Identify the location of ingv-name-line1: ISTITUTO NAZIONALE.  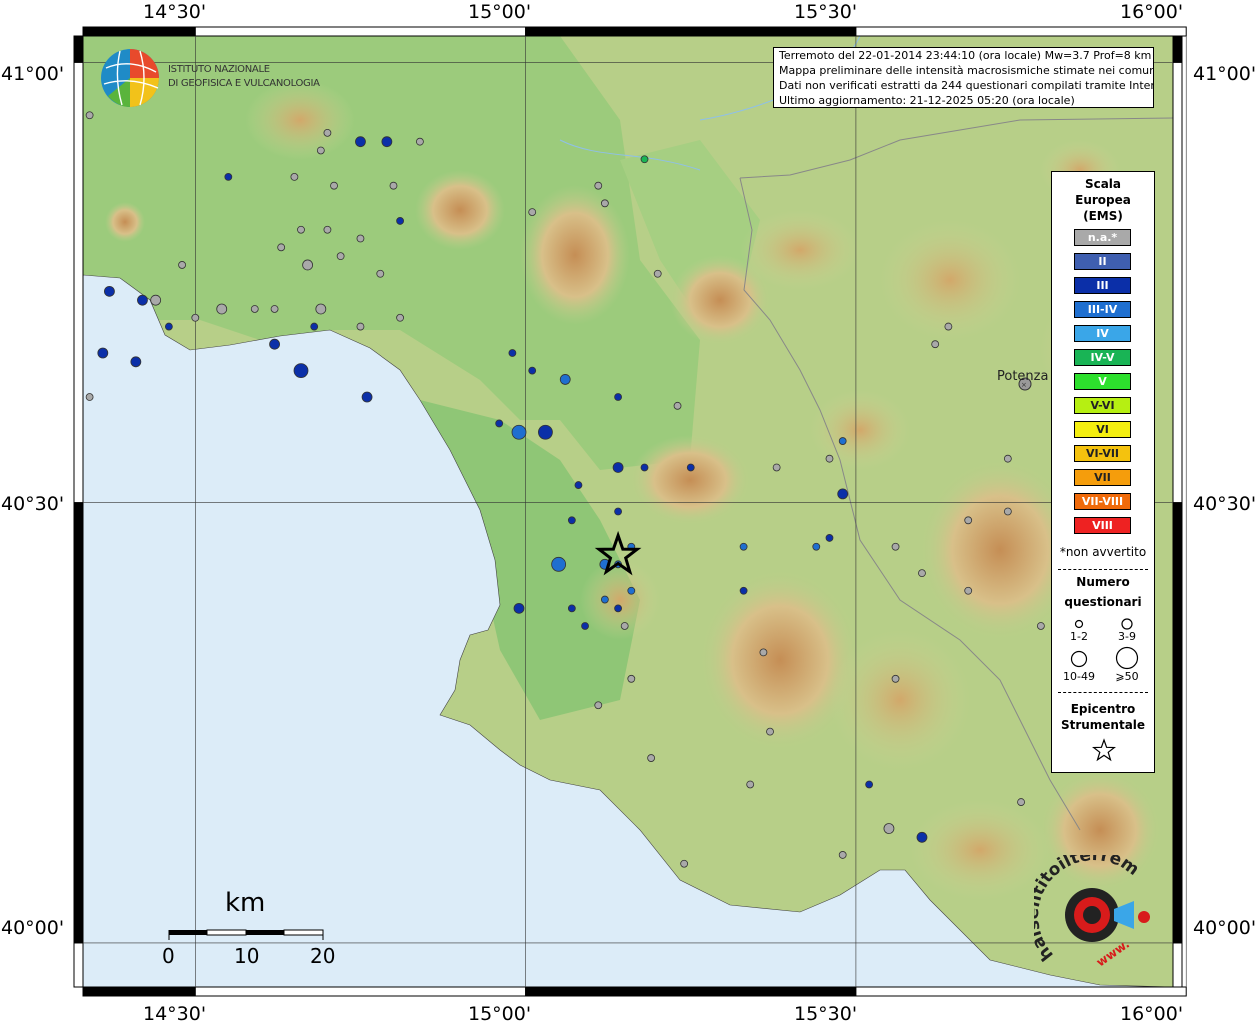
(219, 69).